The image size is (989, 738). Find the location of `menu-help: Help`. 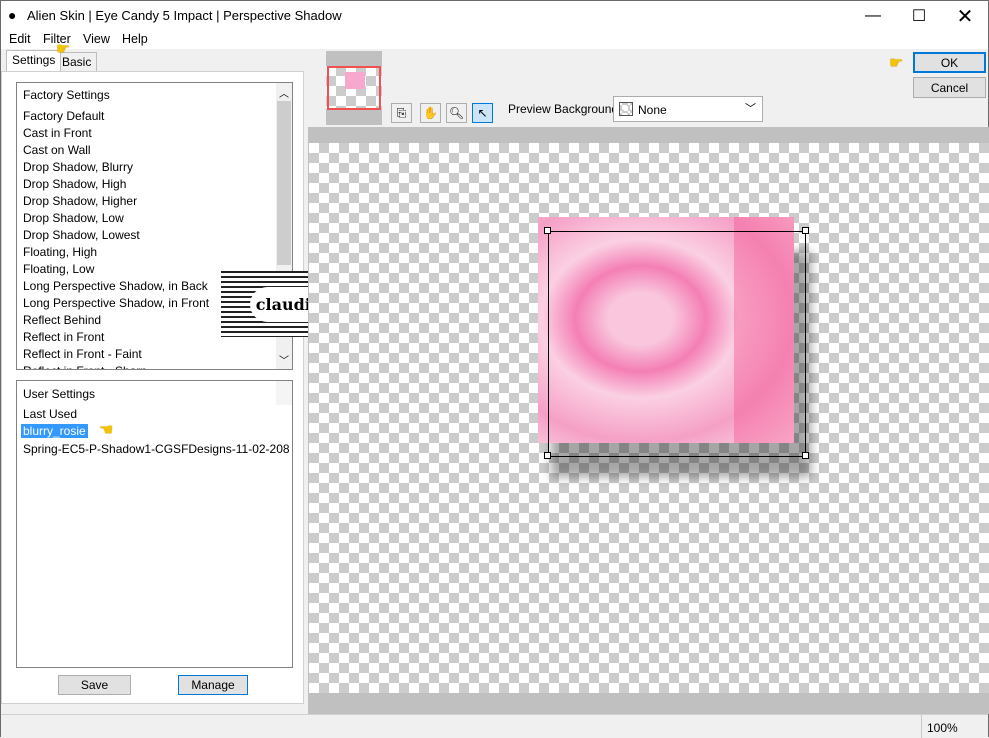

menu-help: Help is located at coordinates (135, 39).